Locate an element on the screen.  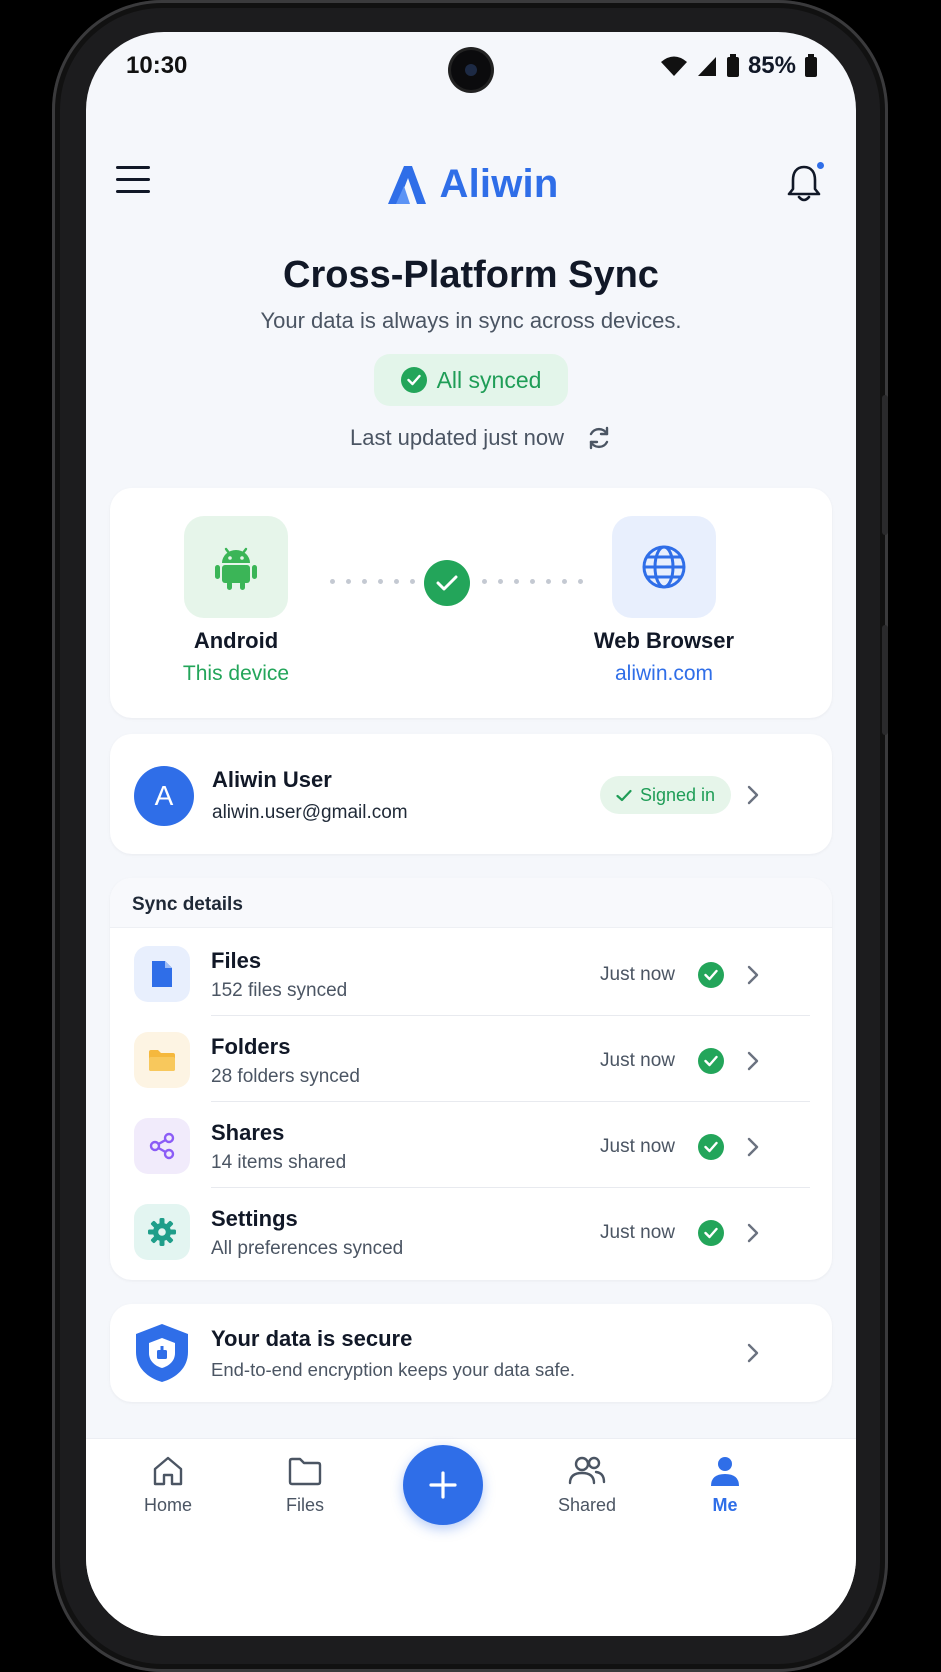
status-indicators: 85% is located at coordinates (739, 66).